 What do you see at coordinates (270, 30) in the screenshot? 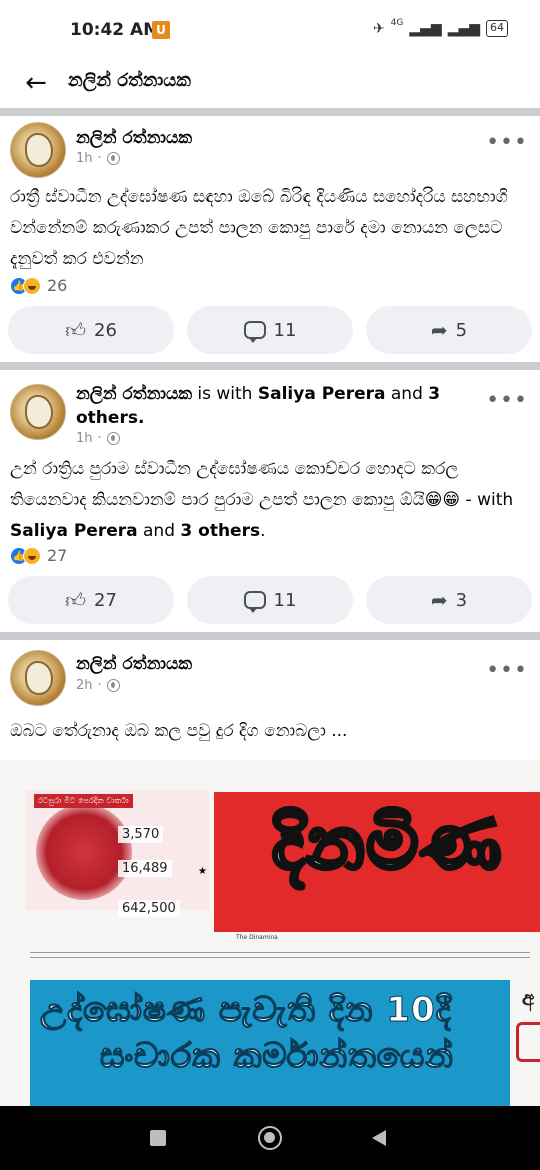
I see `status-bar: 10:42 AM U ✈︎ 4G ▂▄▆ ▂▄▆ 64` at bounding box center [270, 30].